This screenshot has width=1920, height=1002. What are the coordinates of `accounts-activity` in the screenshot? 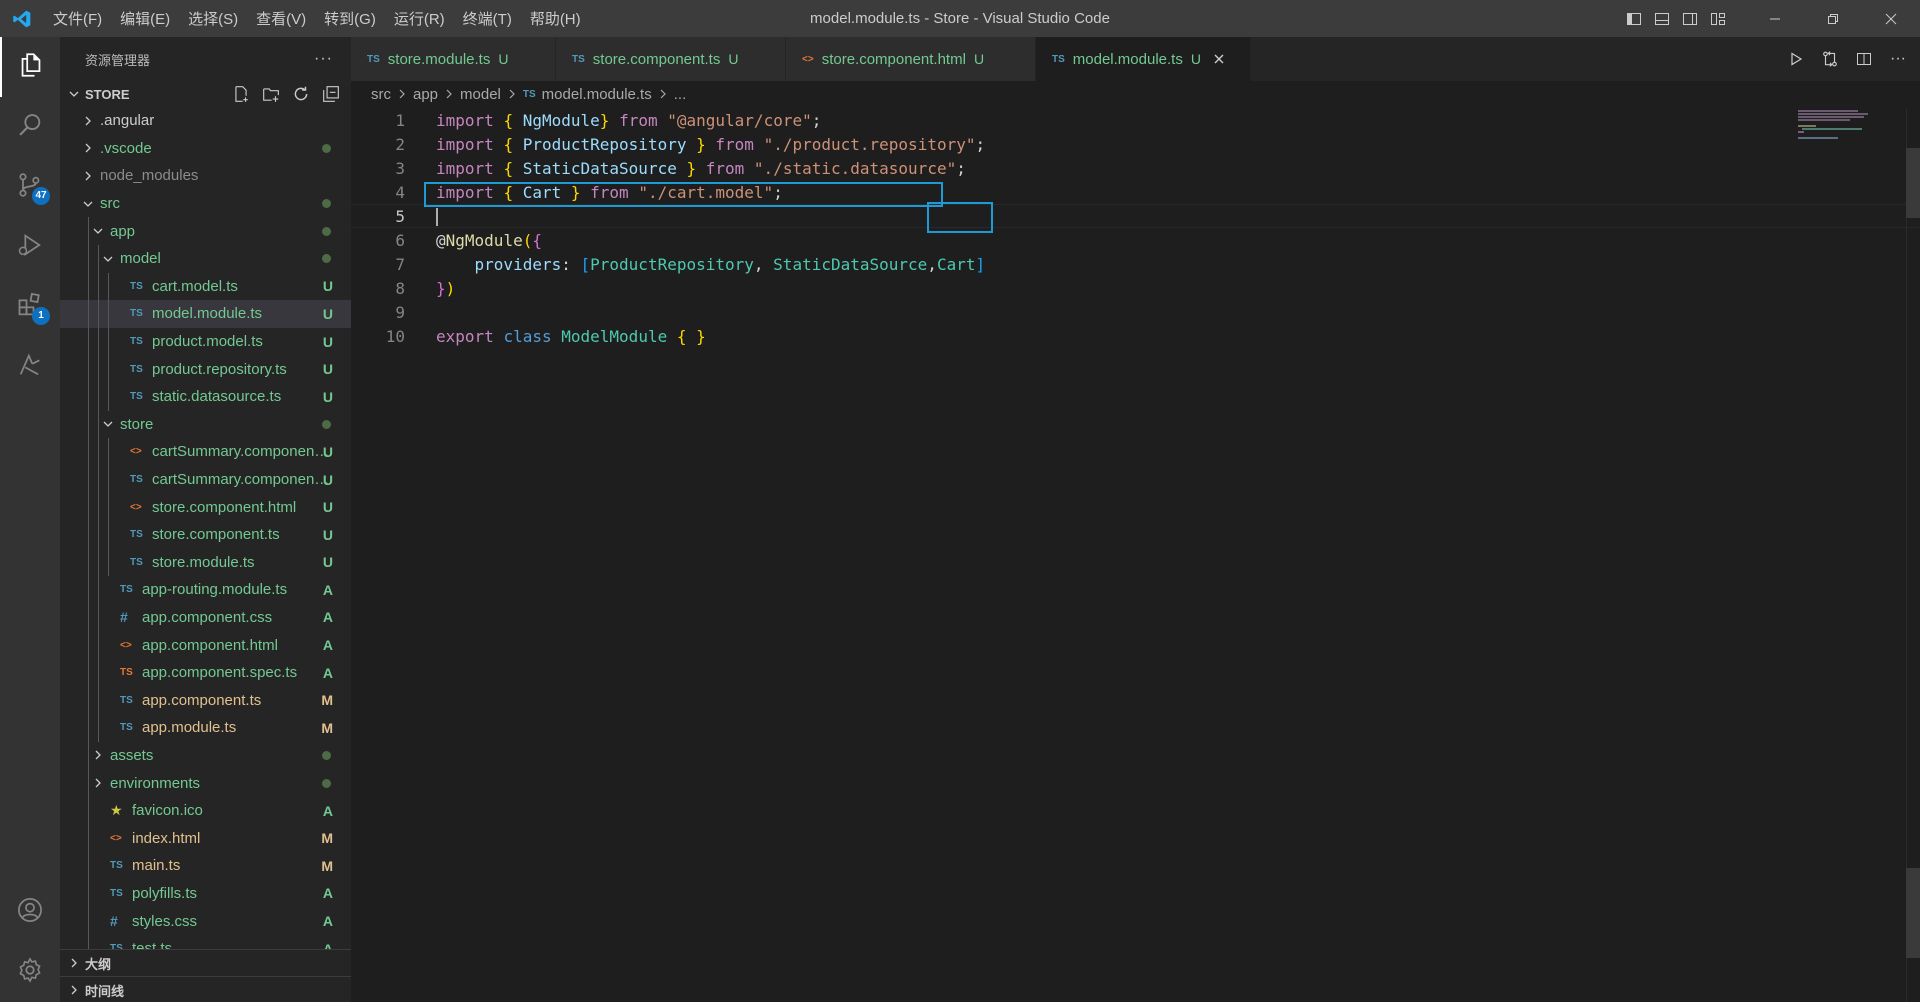 It's located at (30, 912).